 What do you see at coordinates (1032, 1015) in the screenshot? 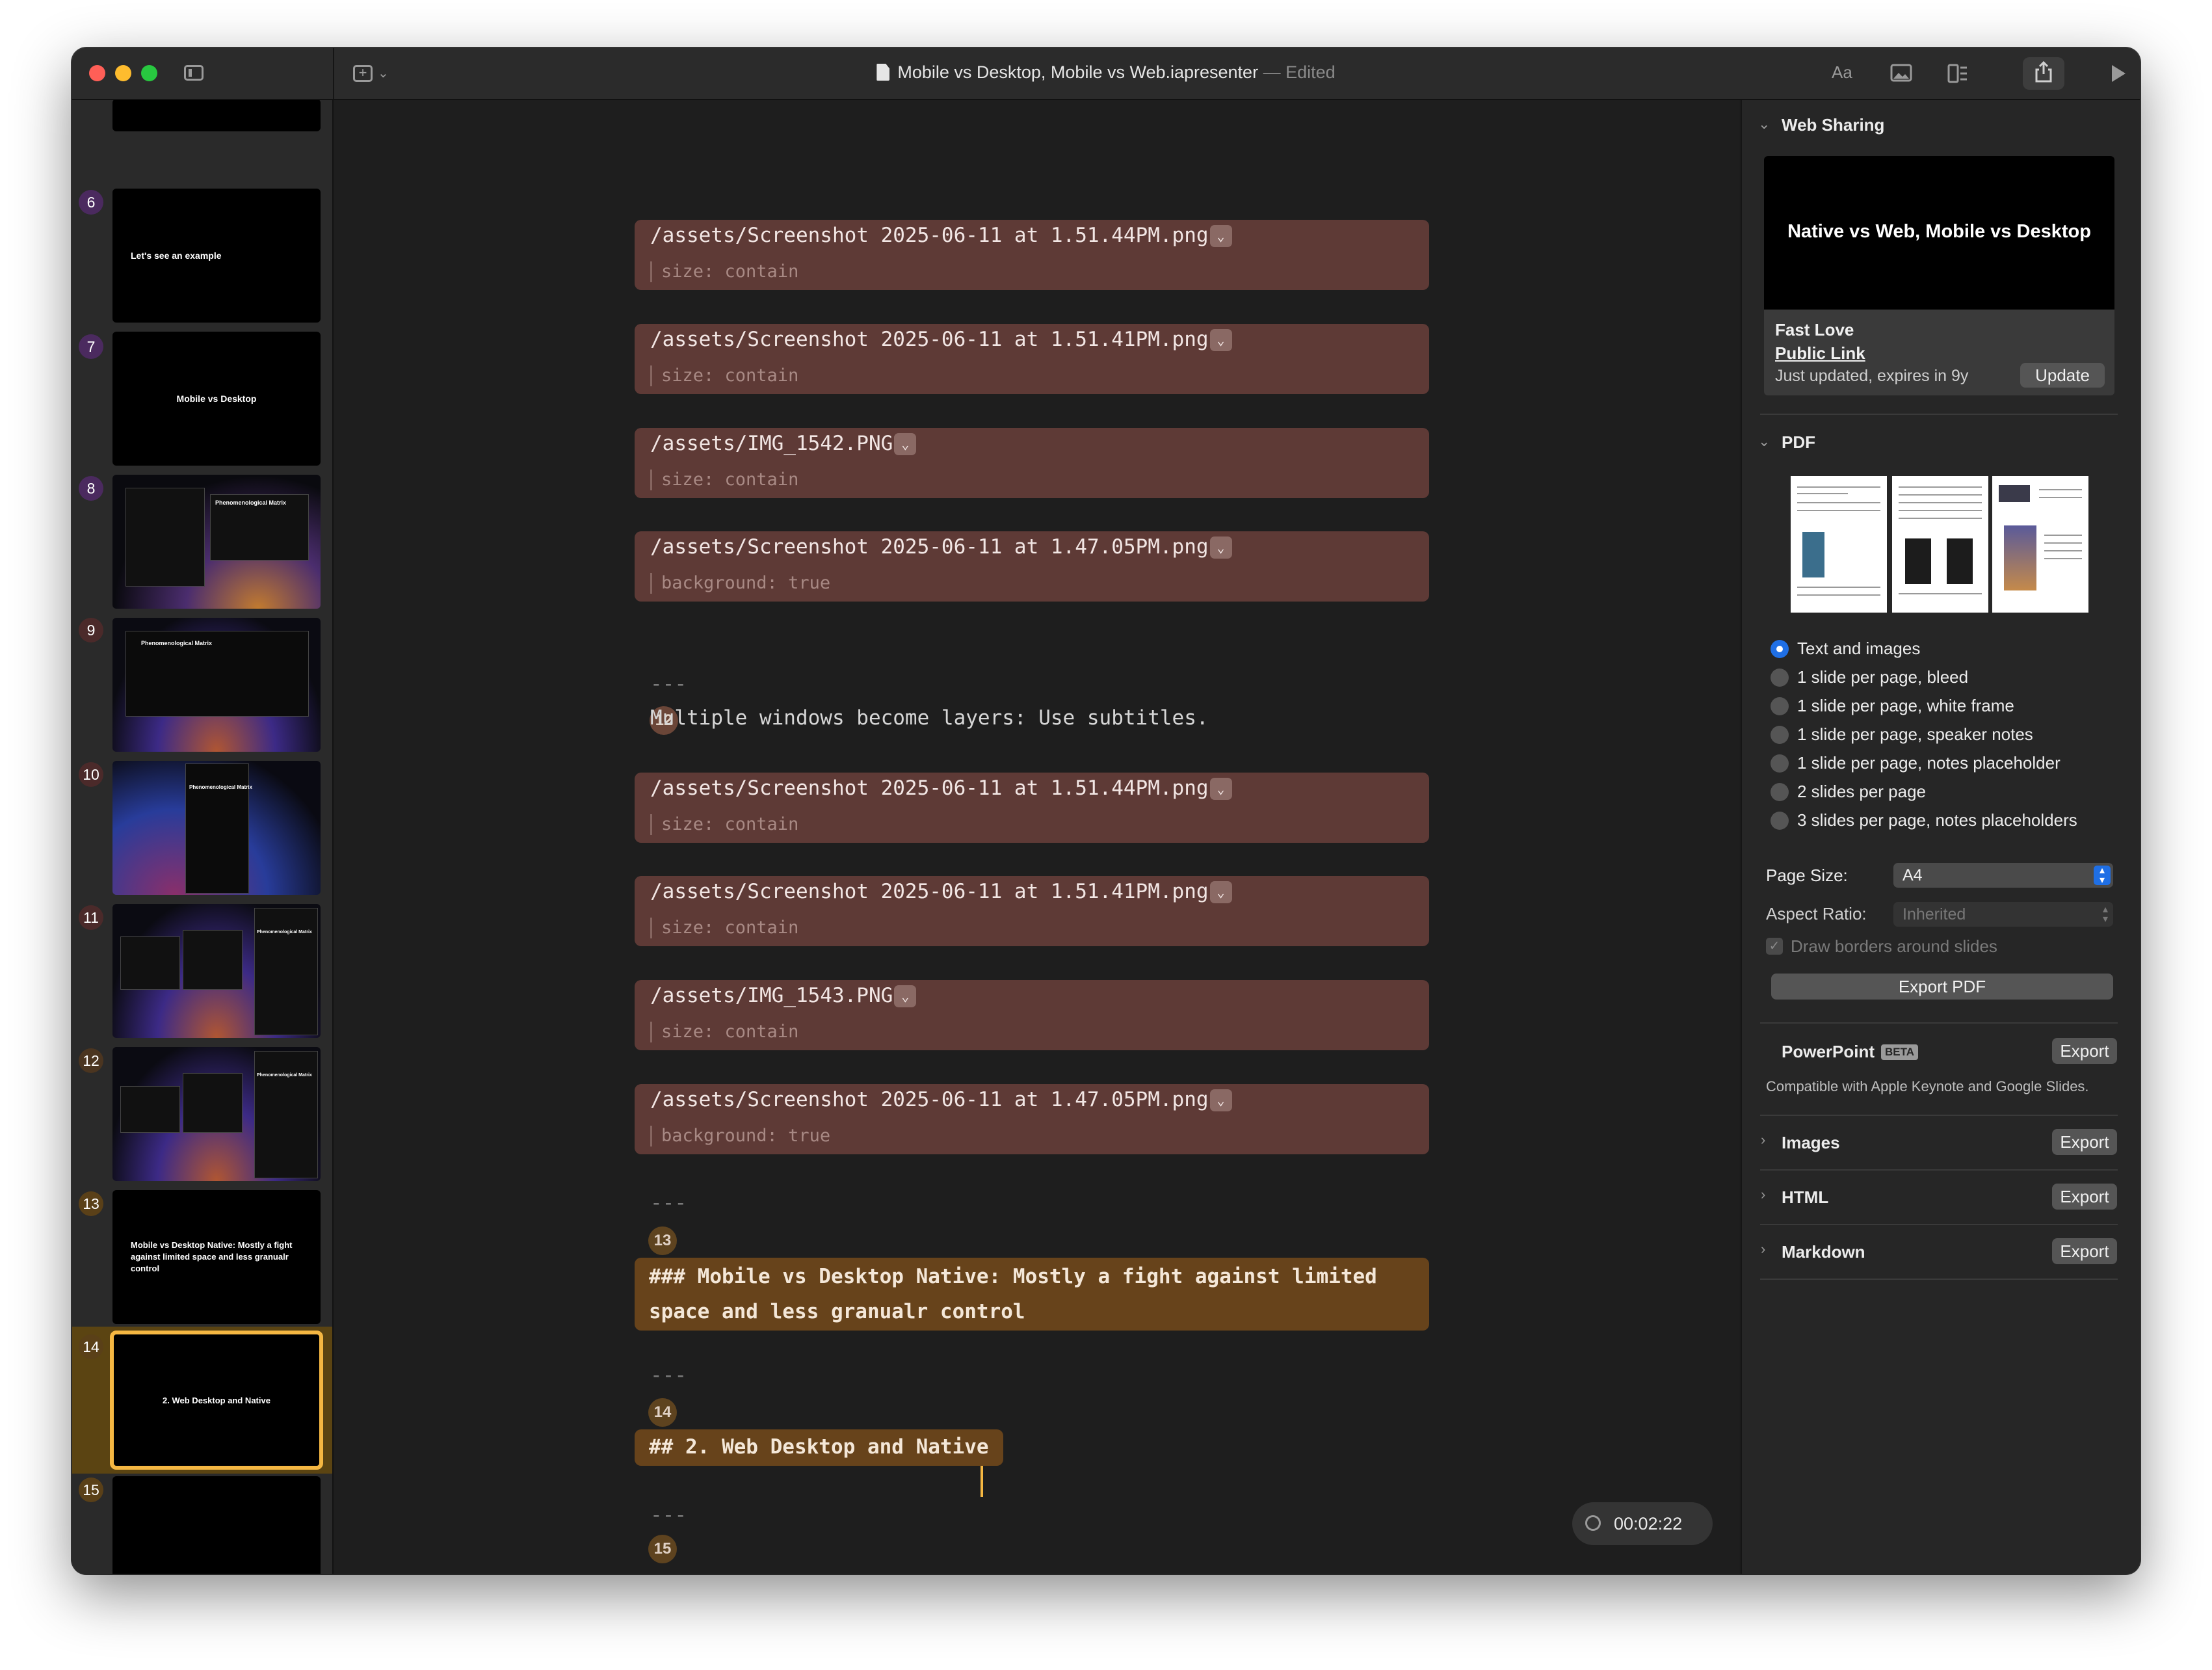
I see `image-block: /assets/IMG_1543.PNG ⌄ size: contain` at bounding box center [1032, 1015].